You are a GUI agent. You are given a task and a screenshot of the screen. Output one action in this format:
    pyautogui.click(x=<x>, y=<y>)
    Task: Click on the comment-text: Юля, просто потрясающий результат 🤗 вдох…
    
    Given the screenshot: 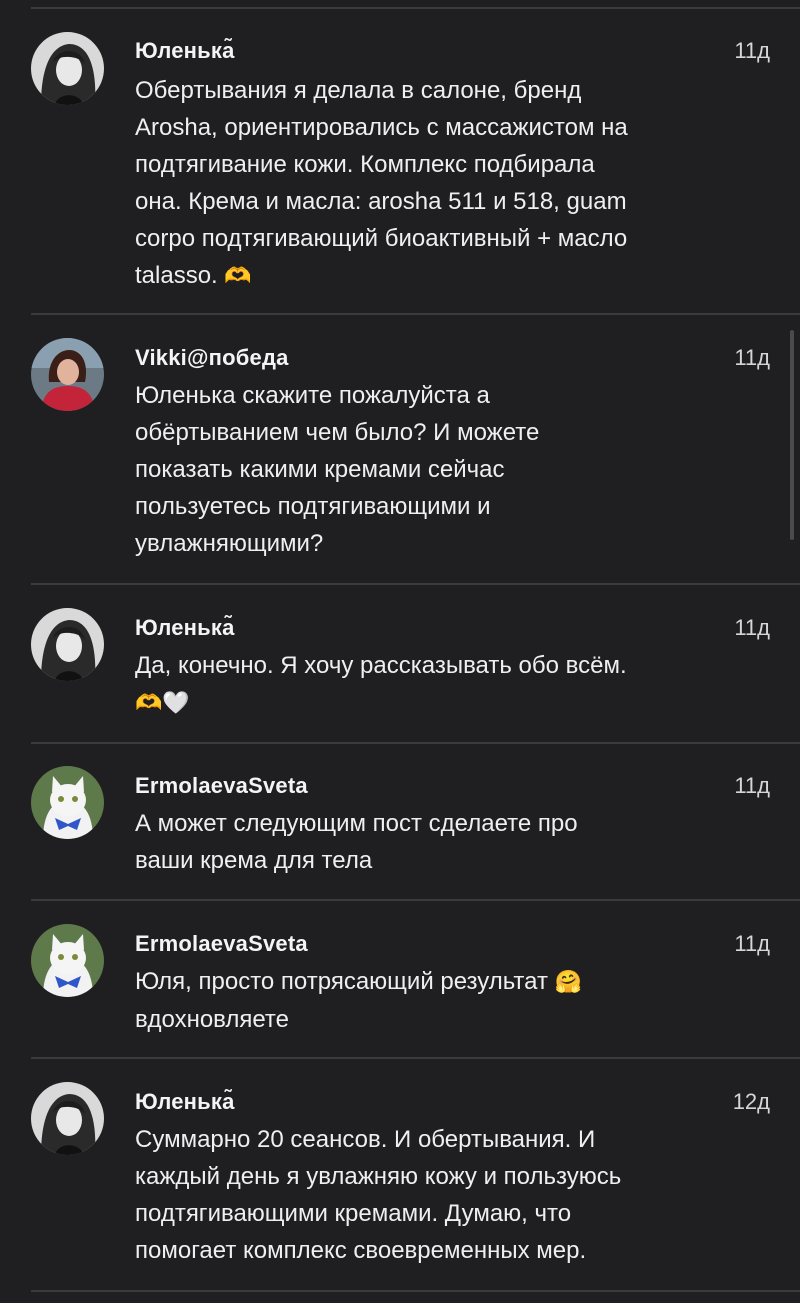 What is the action you would take?
    pyautogui.click(x=435, y=1000)
    